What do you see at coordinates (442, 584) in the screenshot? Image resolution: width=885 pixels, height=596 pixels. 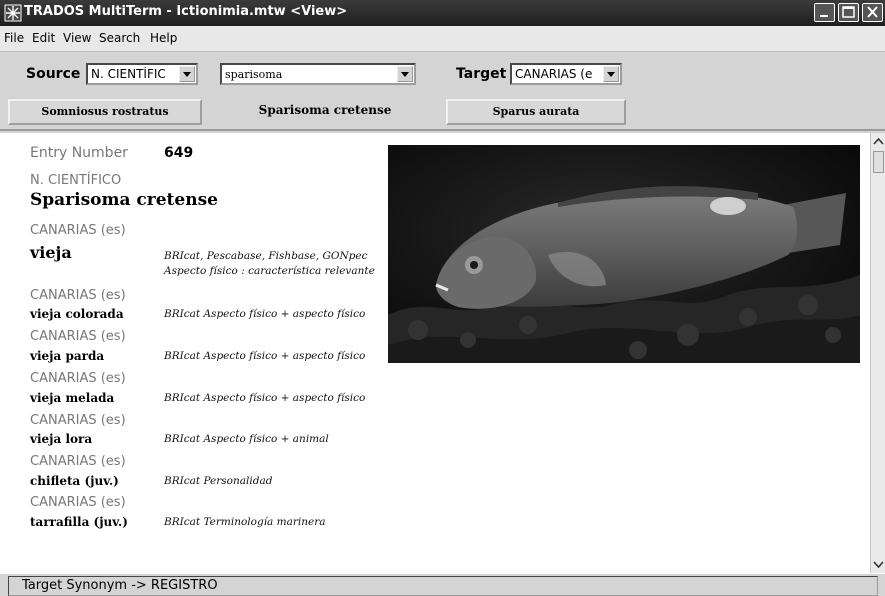 I see `status-bar: Target Synonym -> REGISTRO` at bounding box center [442, 584].